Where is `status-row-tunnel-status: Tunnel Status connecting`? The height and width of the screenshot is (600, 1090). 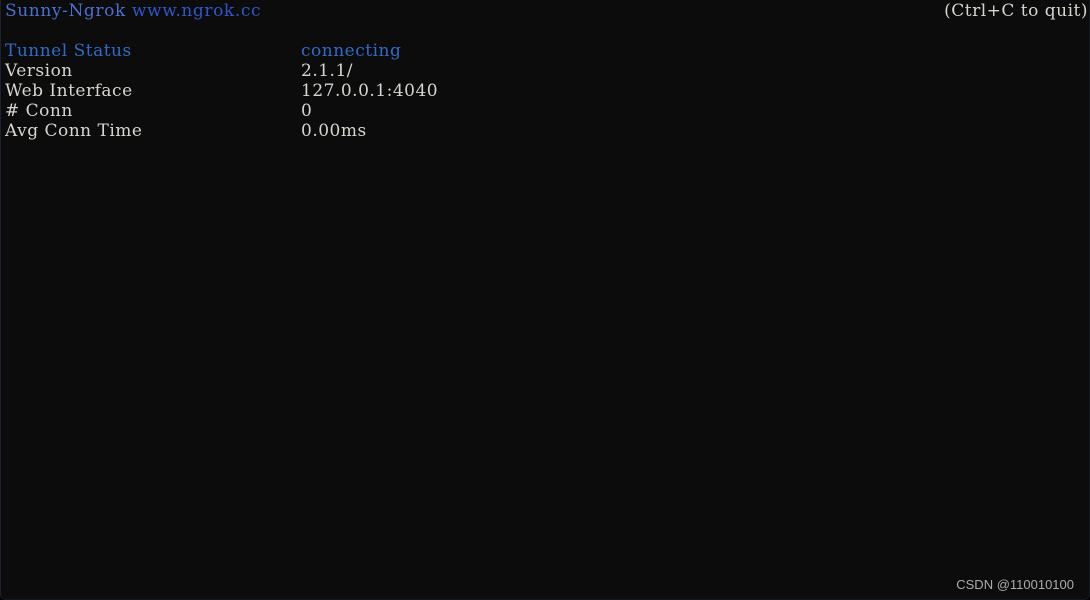
status-row-tunnel-status: Tunnel Status connecting is located at coordinates (221, 51).